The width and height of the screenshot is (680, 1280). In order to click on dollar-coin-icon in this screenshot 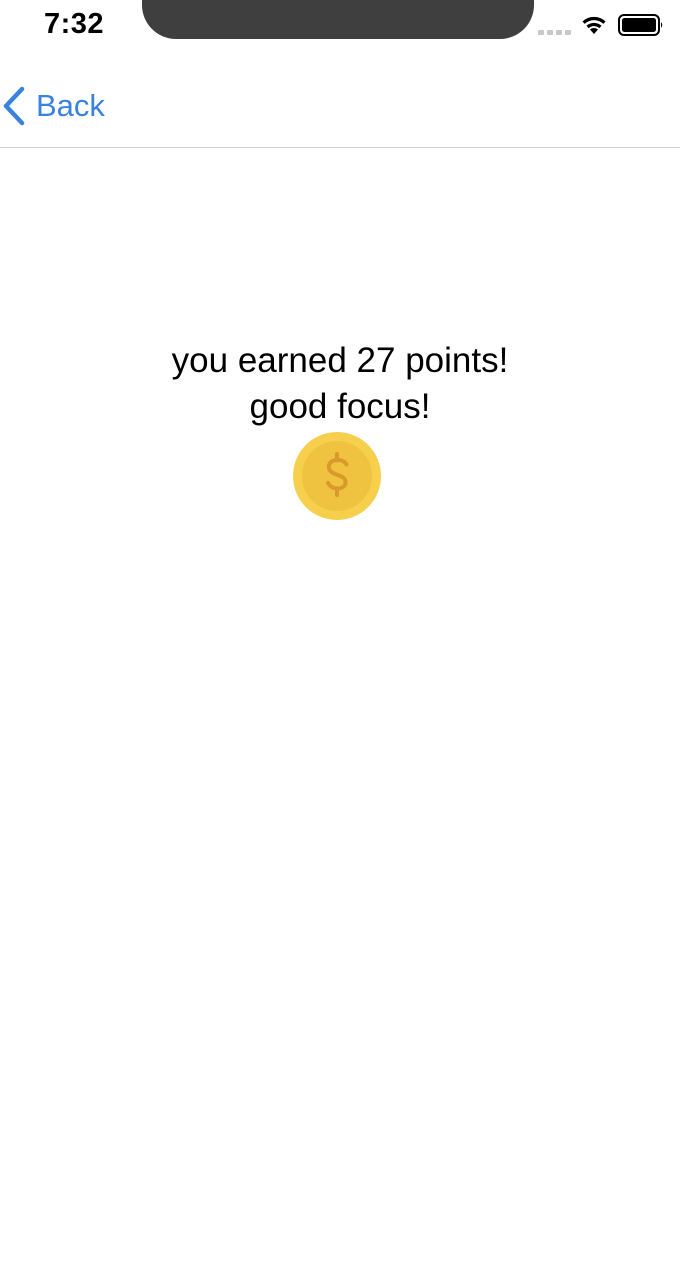, I will do `click(337, 476)`.